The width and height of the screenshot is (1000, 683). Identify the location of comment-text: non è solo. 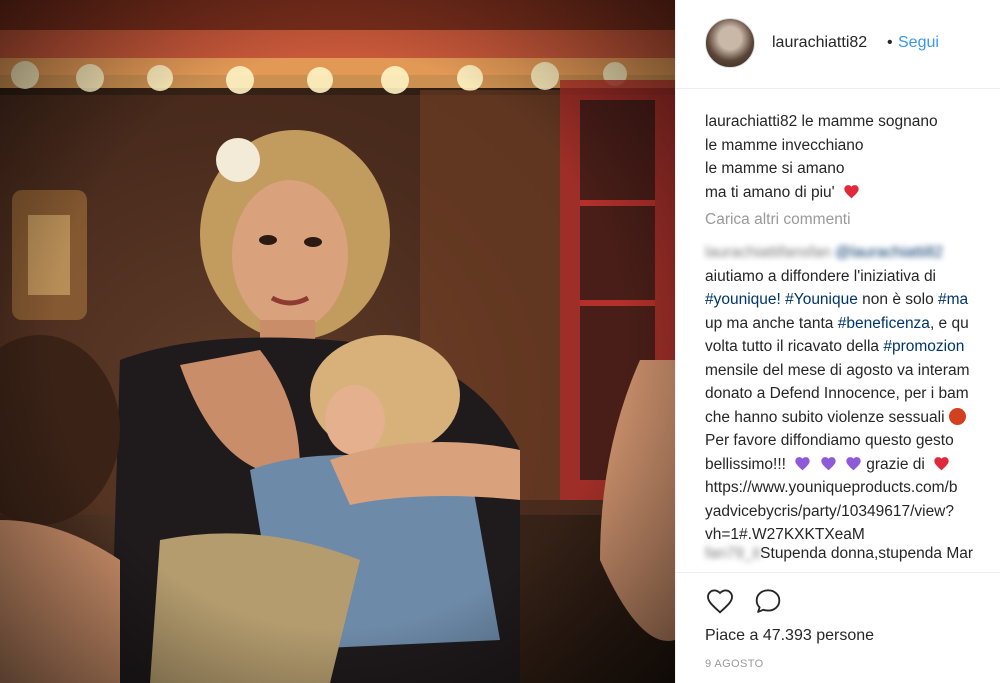
(898, 299).